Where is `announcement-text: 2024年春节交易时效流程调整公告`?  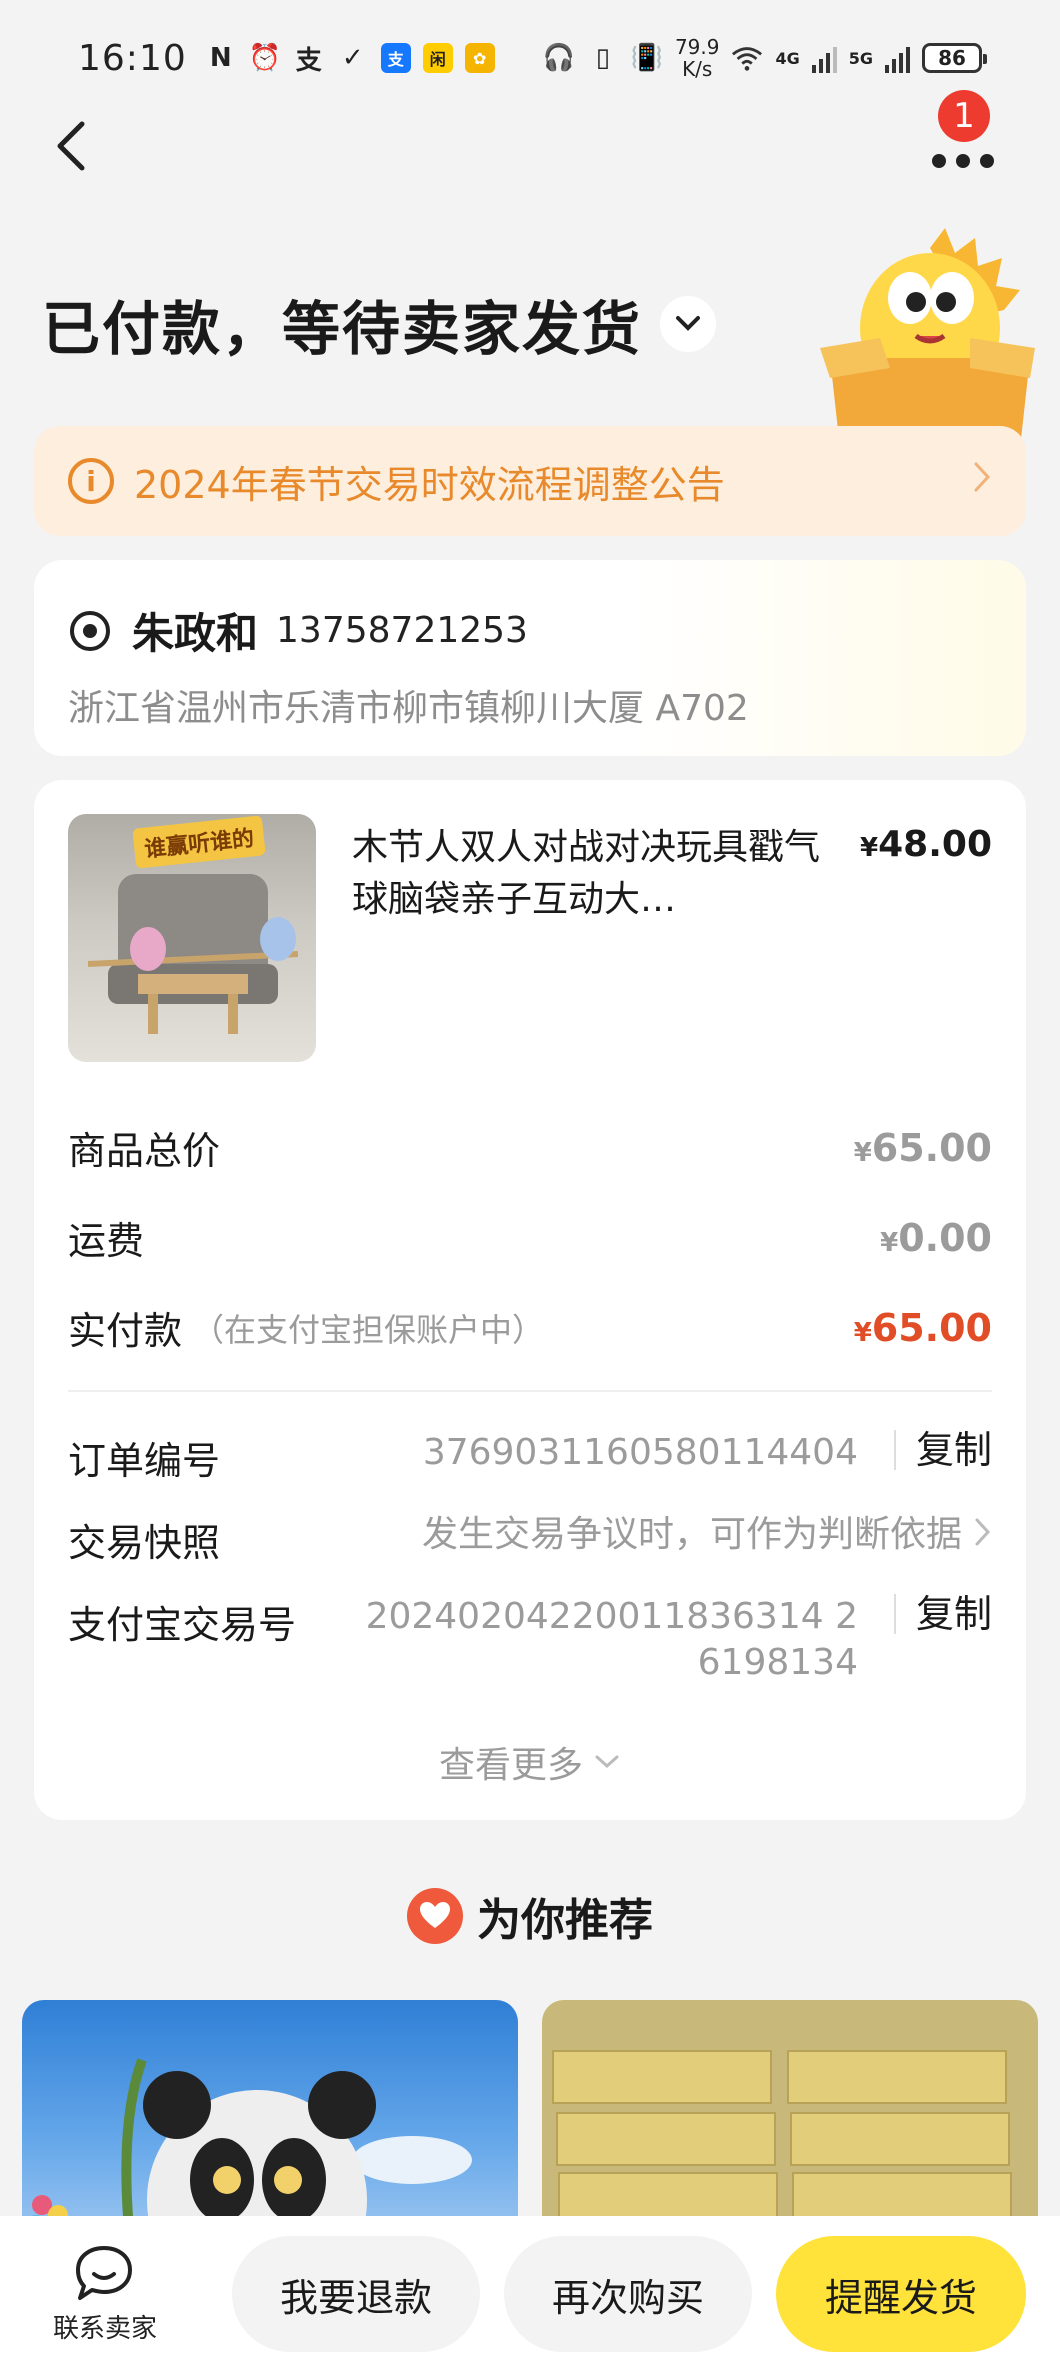 announcement-text: 2024年春节交易时效流程调整公告 is located at coordinates (429, 481).